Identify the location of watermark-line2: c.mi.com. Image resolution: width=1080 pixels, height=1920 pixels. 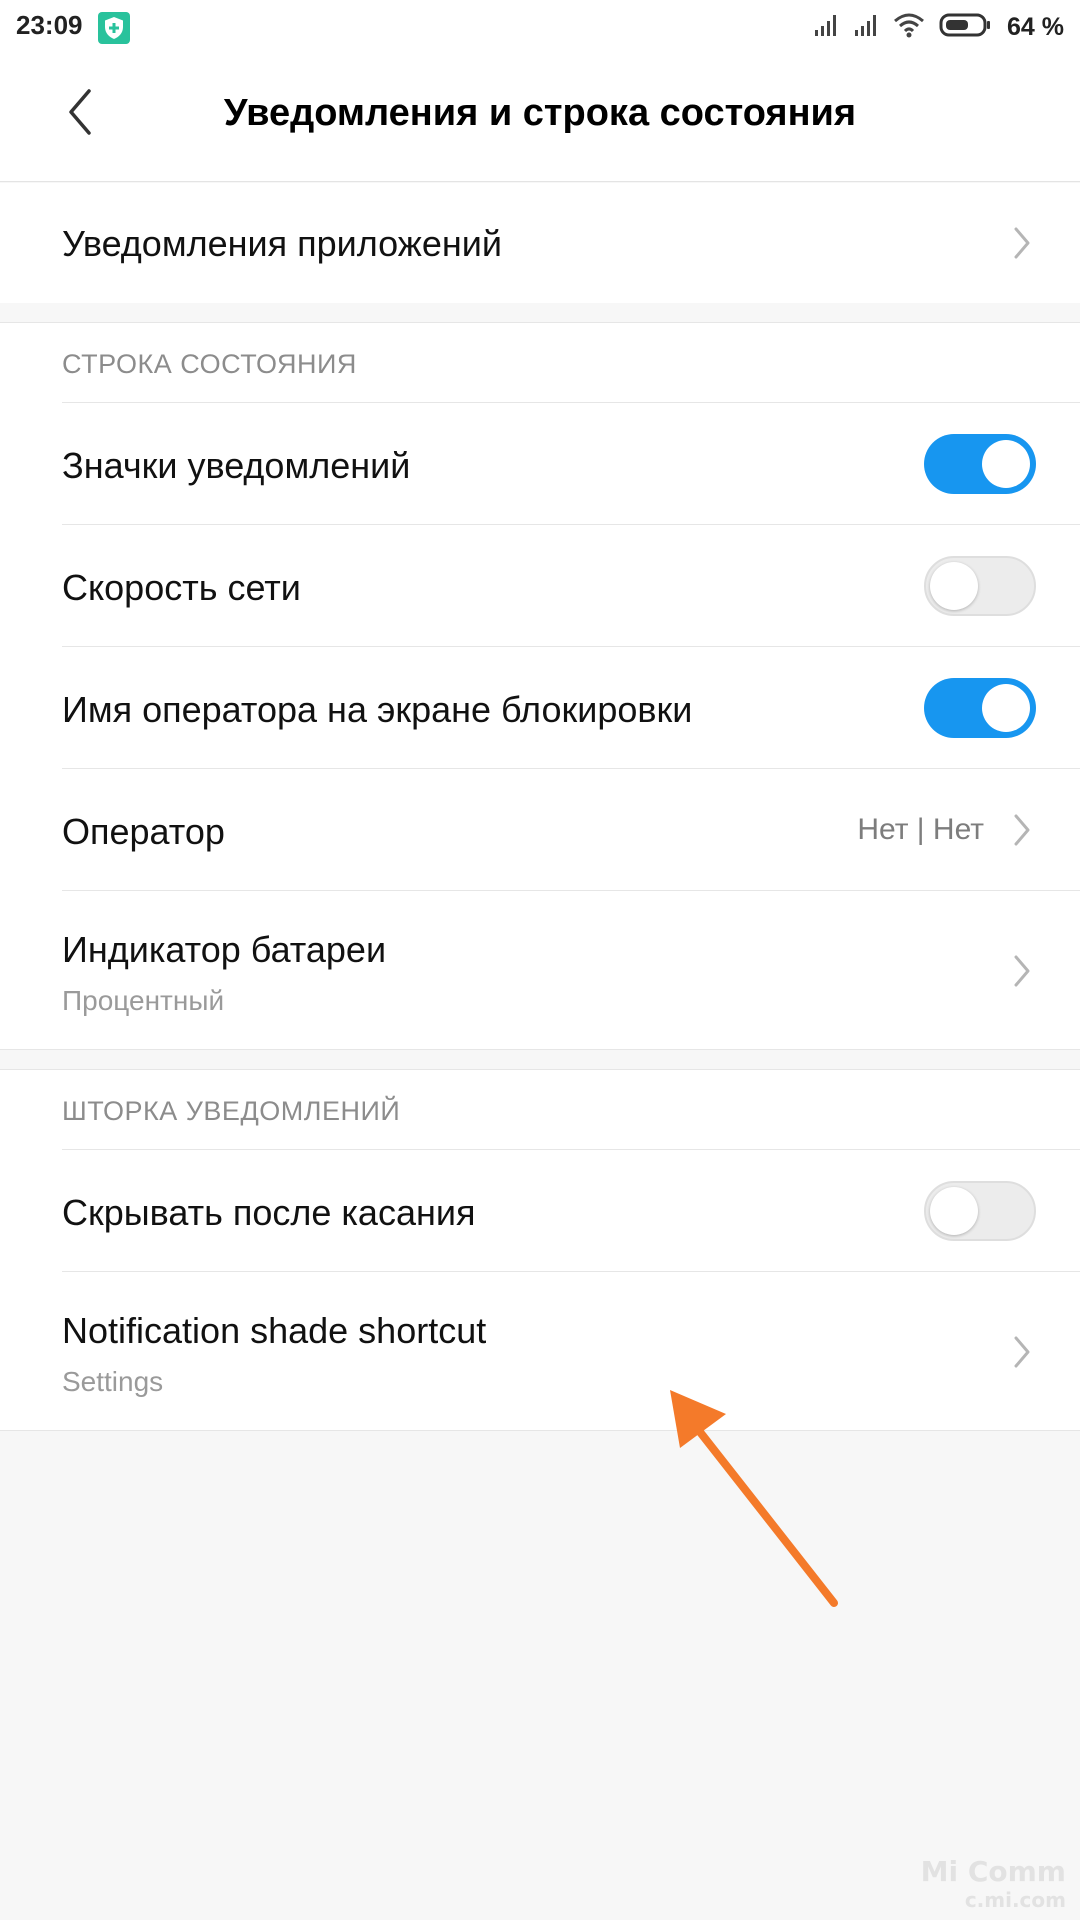
(1015, 1900).